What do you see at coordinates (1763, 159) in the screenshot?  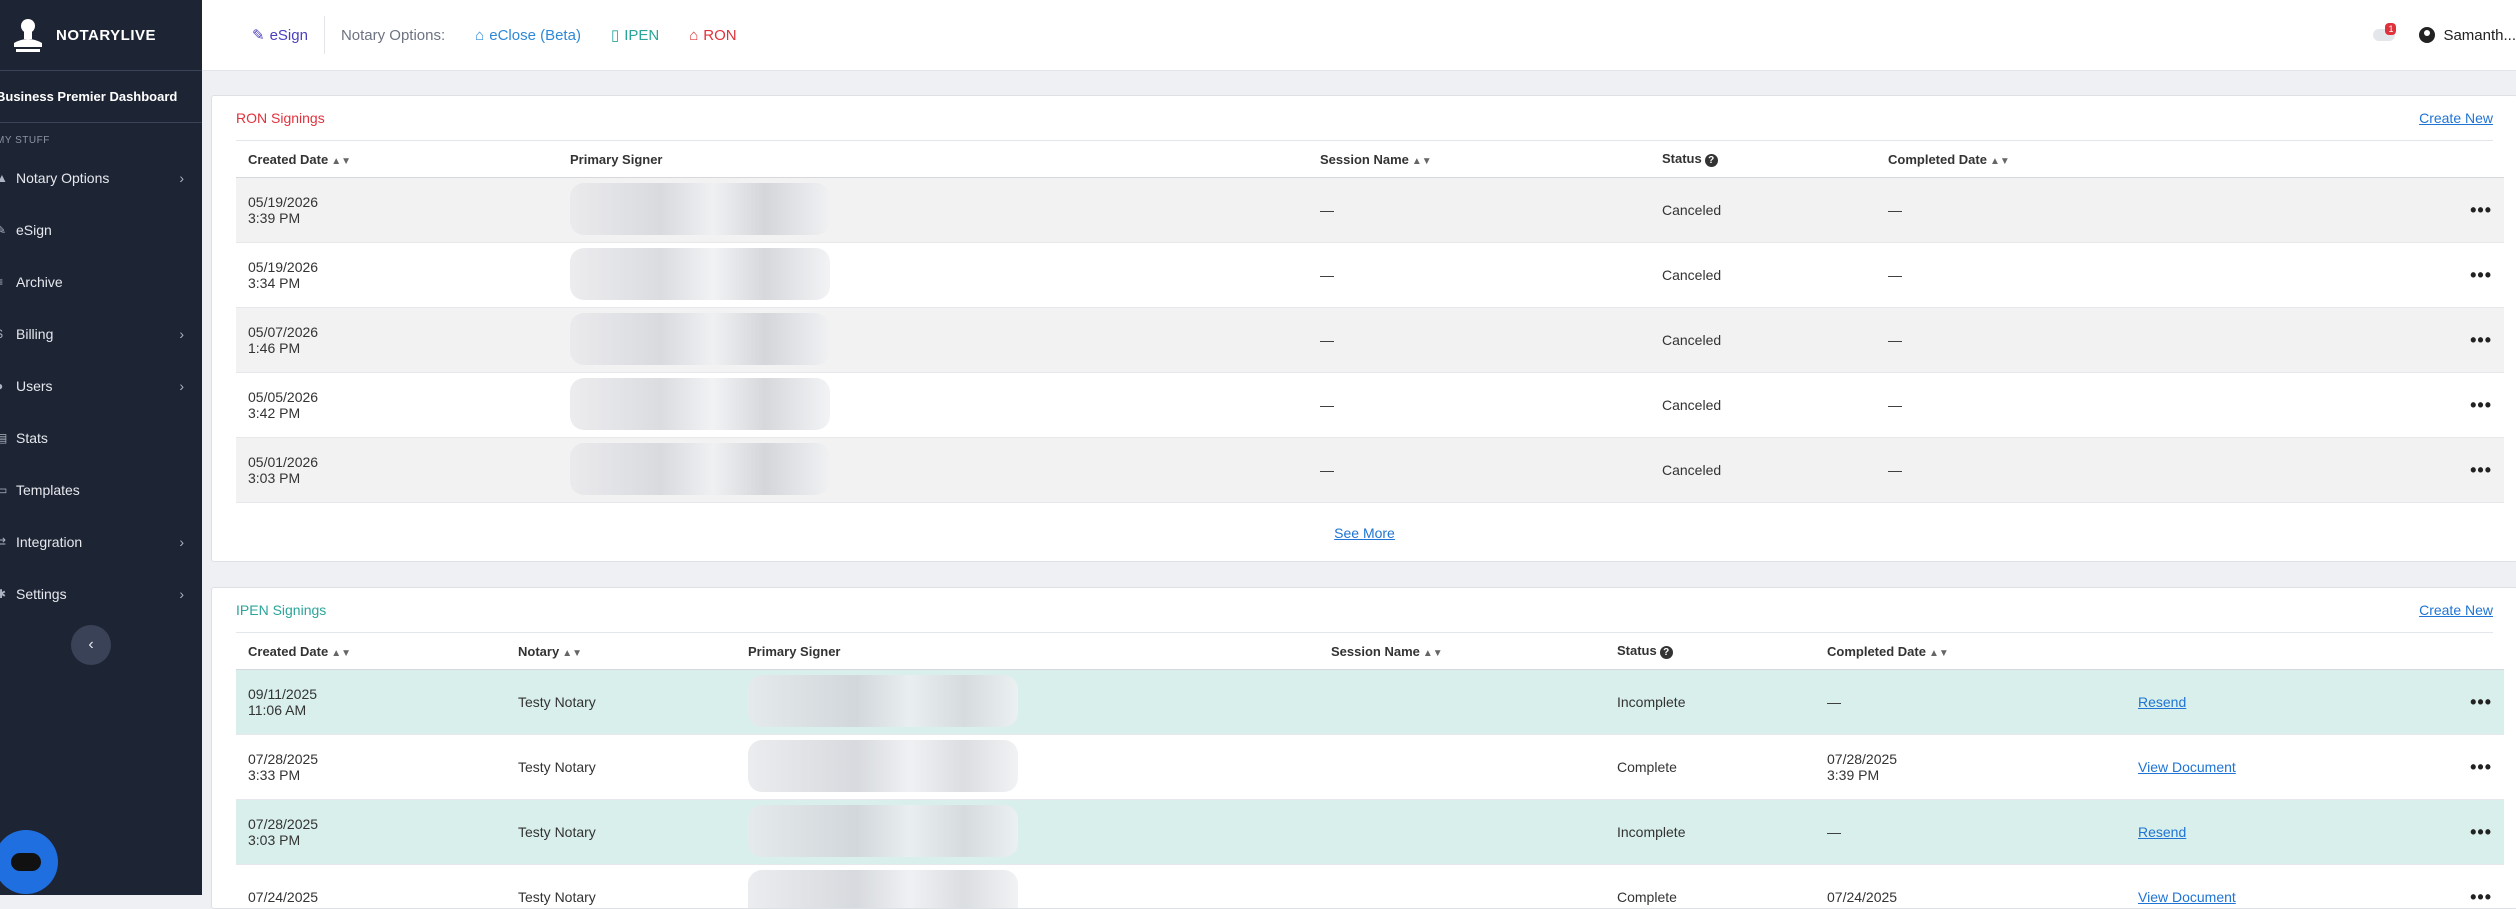 I see `col-status: Status?` at bounding box center [1763, 159].